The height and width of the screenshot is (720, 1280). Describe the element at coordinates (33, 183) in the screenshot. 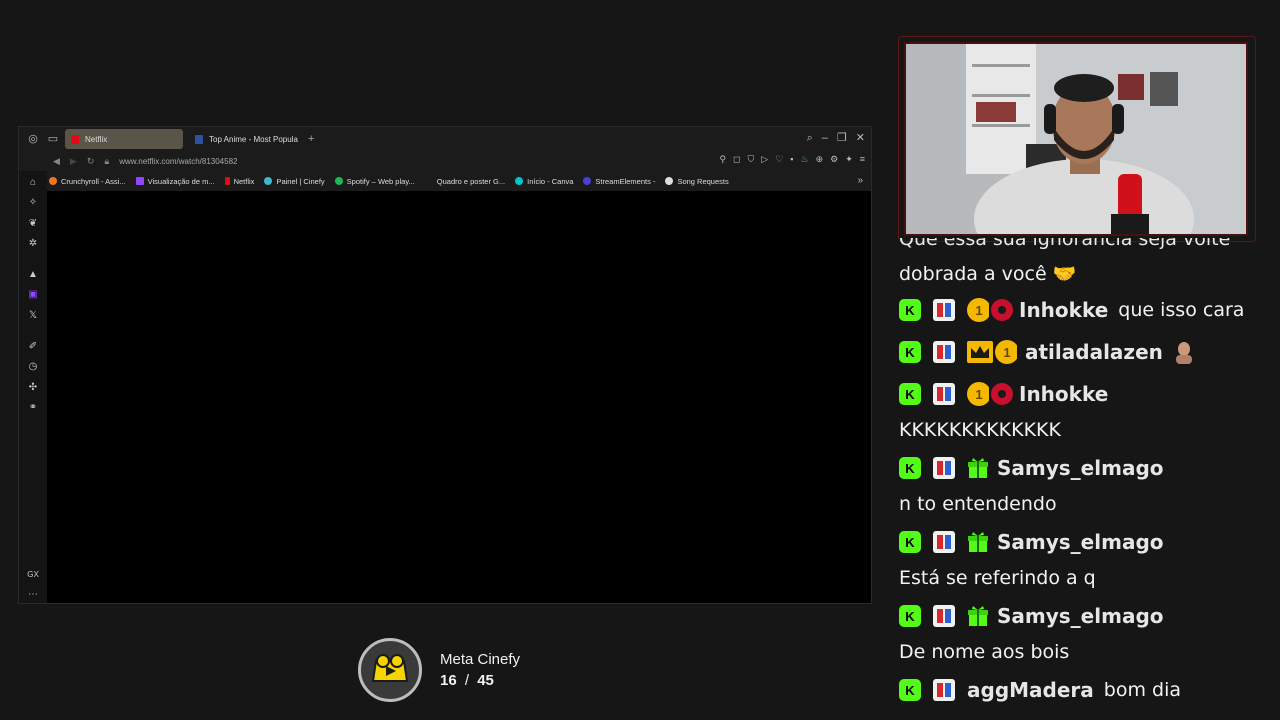

I see `home-icon: ⌂` at that location.